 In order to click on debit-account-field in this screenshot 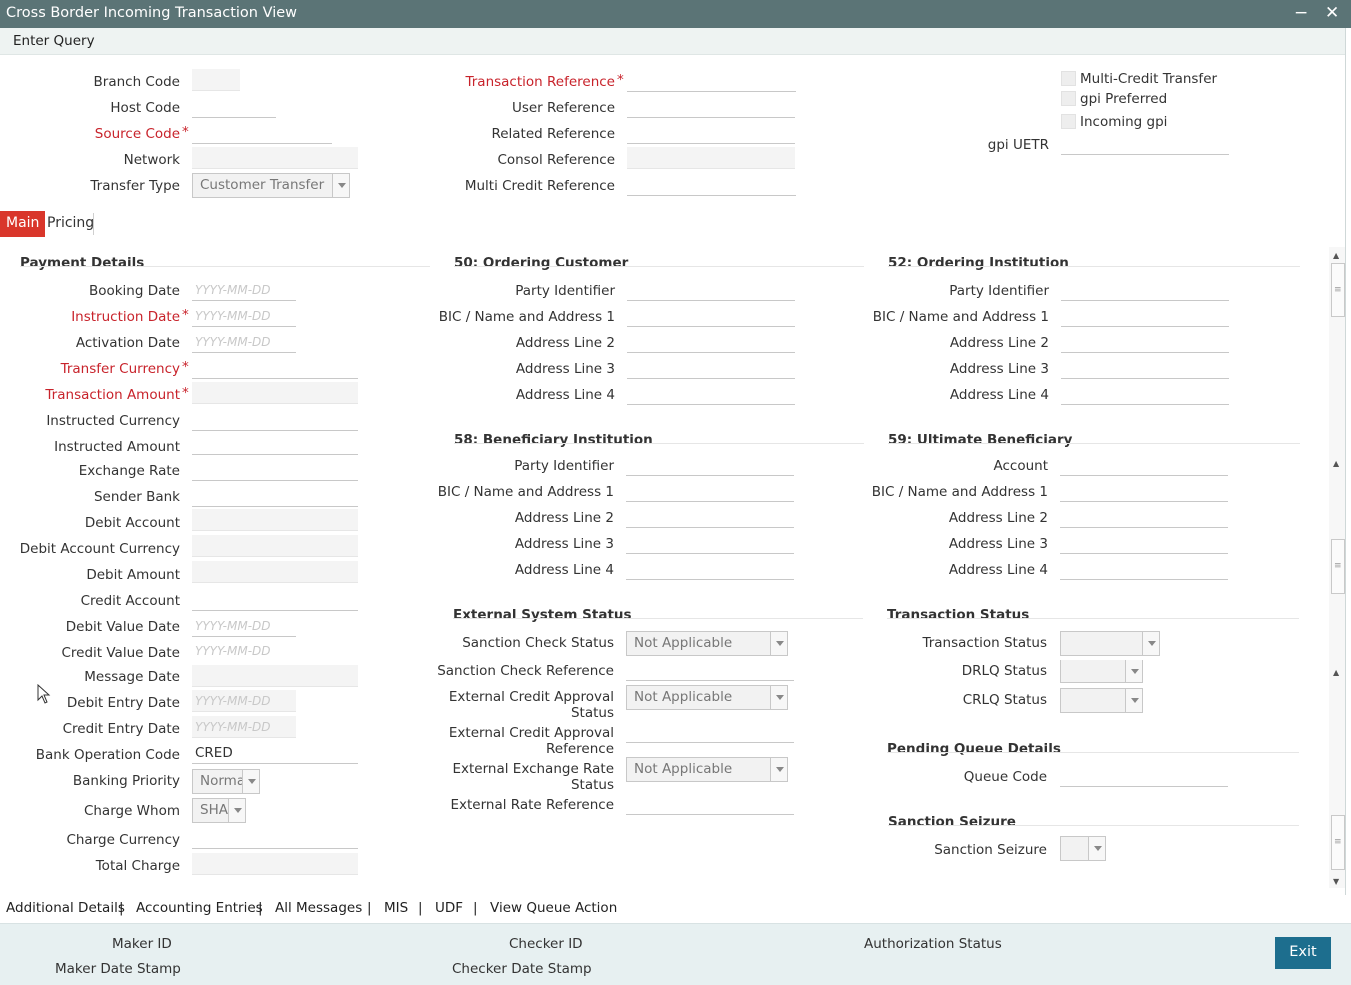, I will do `click(275, 520)`.